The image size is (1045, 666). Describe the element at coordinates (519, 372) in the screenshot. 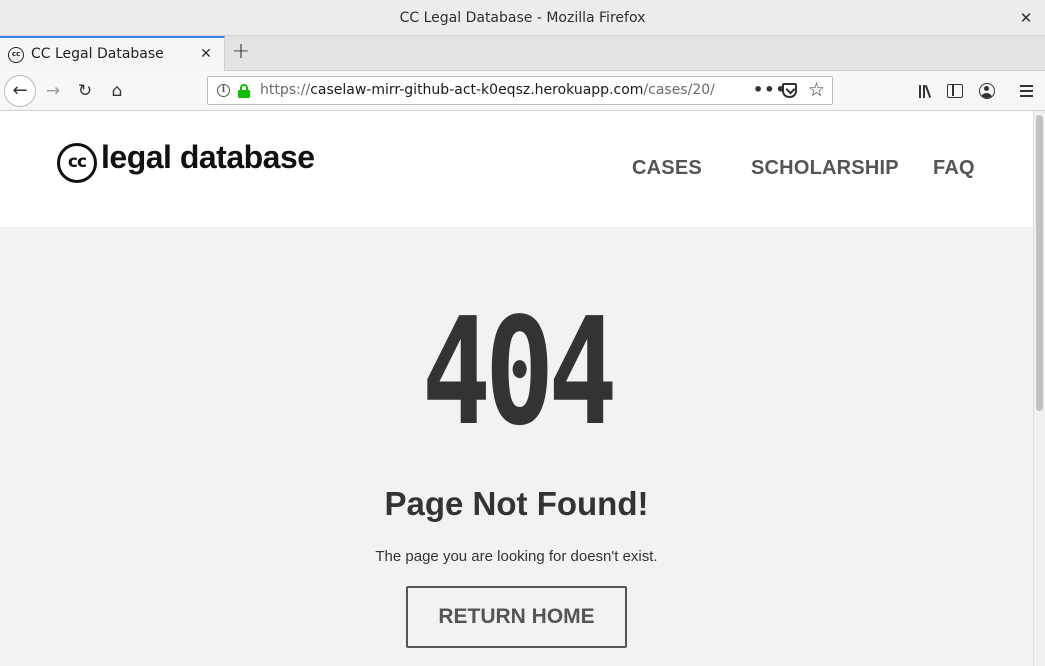

I see `error-code: 404` at that location.